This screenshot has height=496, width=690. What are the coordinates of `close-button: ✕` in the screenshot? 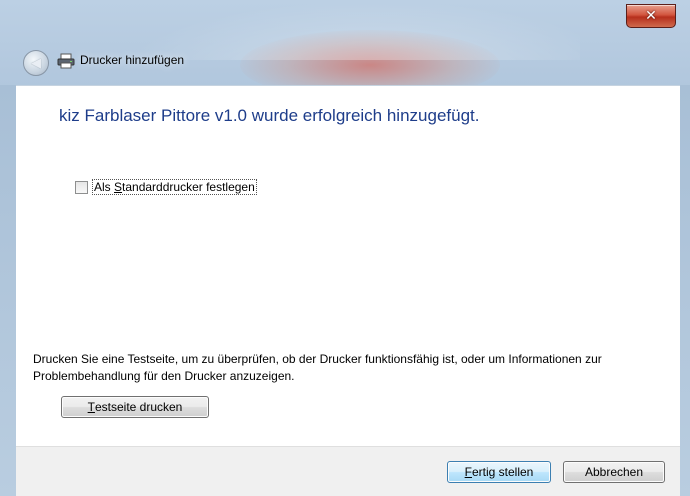 It's located at (651, 16).